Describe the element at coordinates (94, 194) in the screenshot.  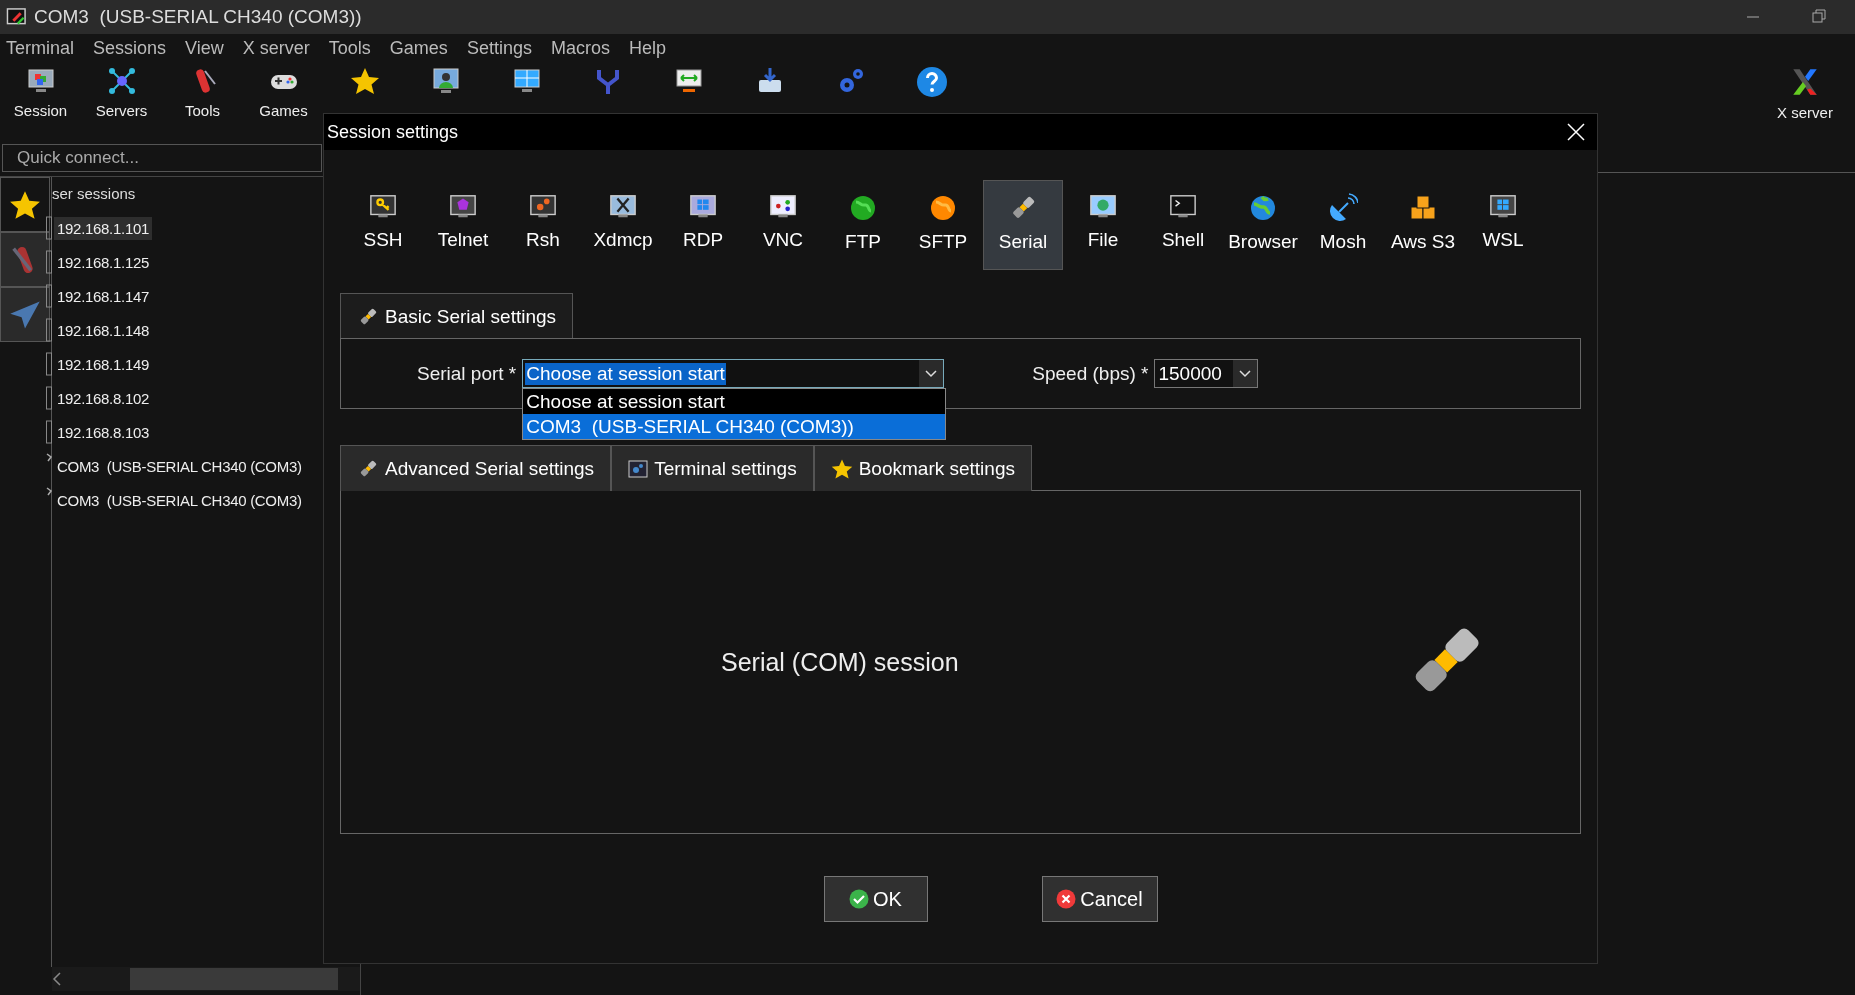
I see `sessions-header: ser sessions` at that location.